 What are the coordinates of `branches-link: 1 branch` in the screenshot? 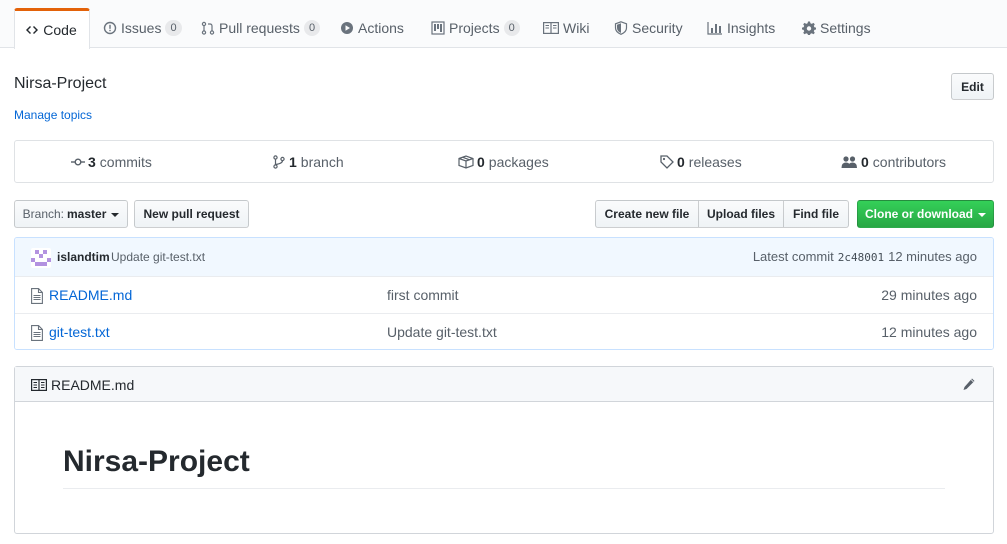 It's located at (308, 161).